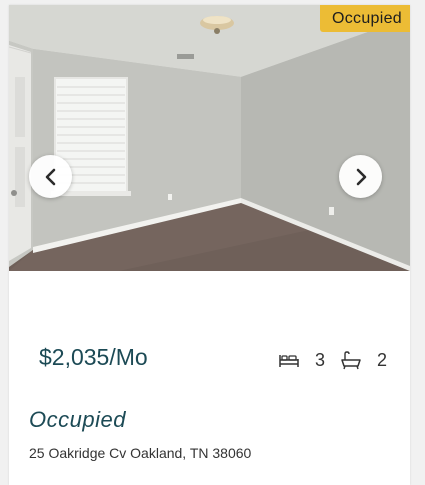  I want to click on bathtub-icon, so click(351, 360).